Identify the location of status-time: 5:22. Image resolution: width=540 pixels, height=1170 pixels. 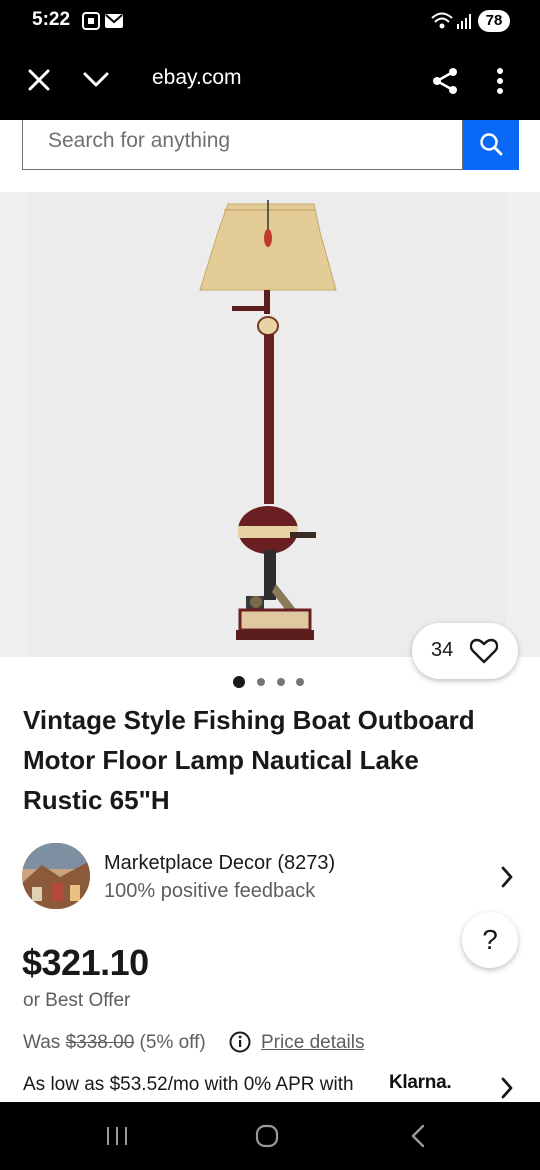
(51, 19).